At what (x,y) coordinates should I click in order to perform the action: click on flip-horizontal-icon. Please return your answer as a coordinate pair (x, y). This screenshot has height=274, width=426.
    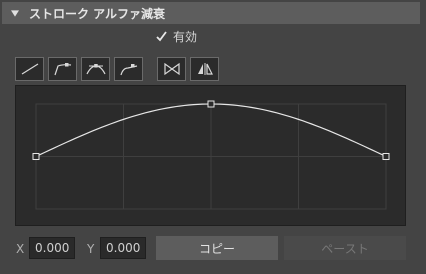
    Looking at the image, I should click on (171, 69).